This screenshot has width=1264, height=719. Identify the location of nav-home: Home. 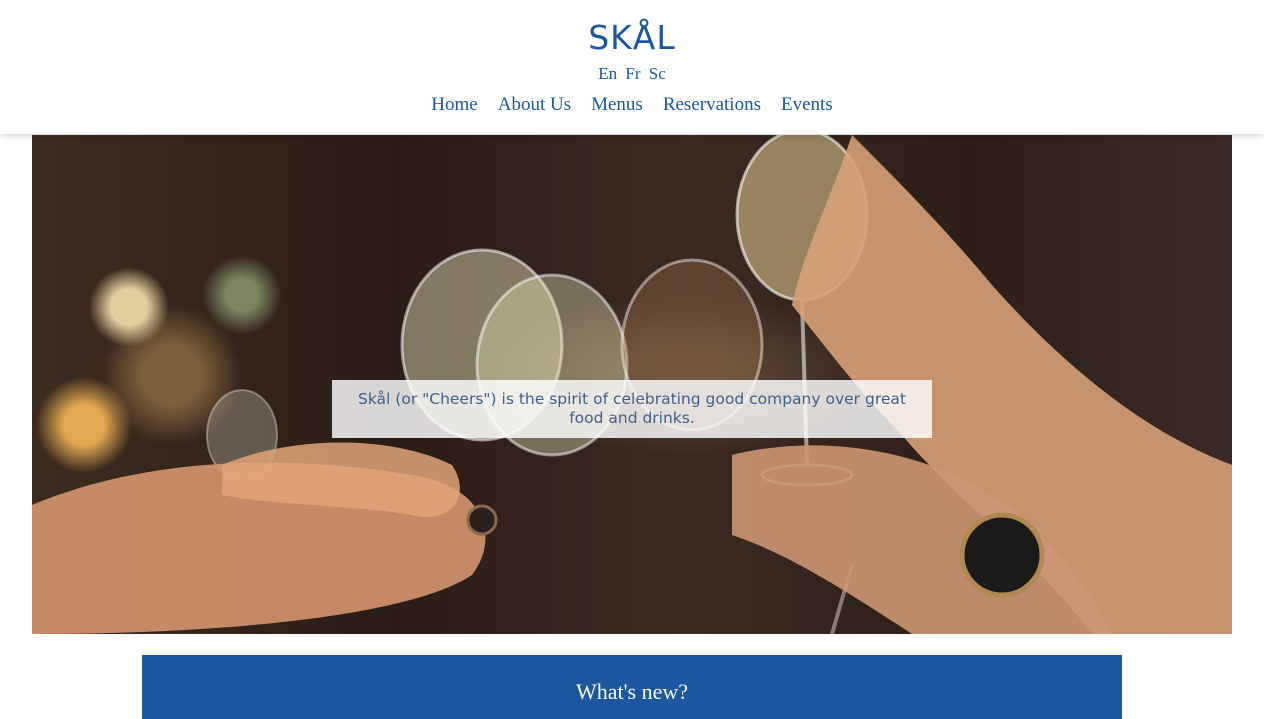
(454, 105).